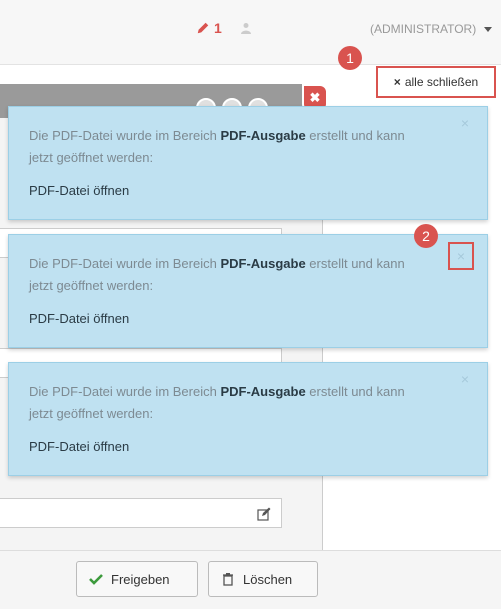 This screenshot has width=501, height=609. I want to click on check-icon, so click(96, 579).